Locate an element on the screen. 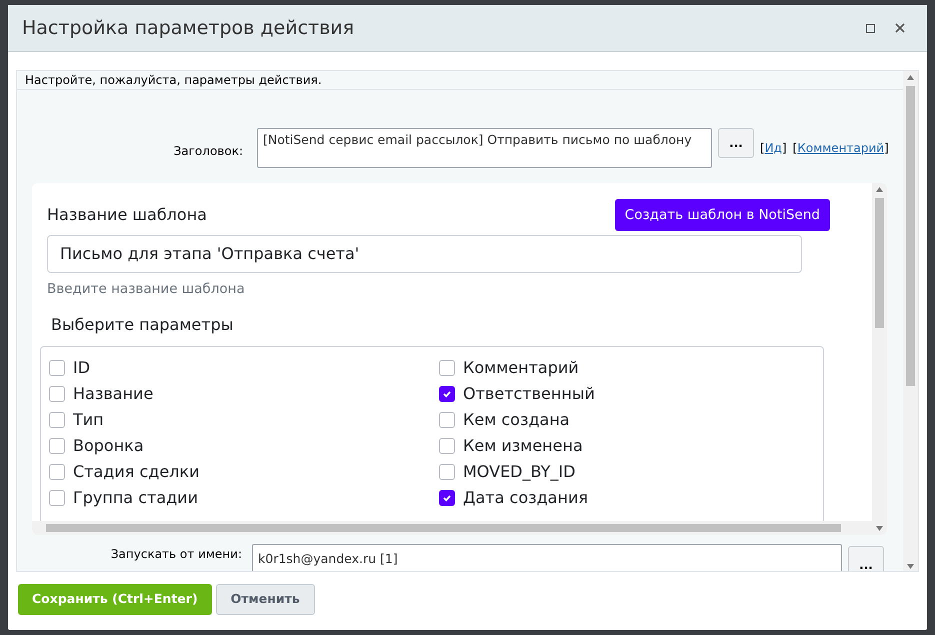 The height and width of the screenshot is (635, 935). checkbox-label: Комментарий is located at coordinates (521, 368).